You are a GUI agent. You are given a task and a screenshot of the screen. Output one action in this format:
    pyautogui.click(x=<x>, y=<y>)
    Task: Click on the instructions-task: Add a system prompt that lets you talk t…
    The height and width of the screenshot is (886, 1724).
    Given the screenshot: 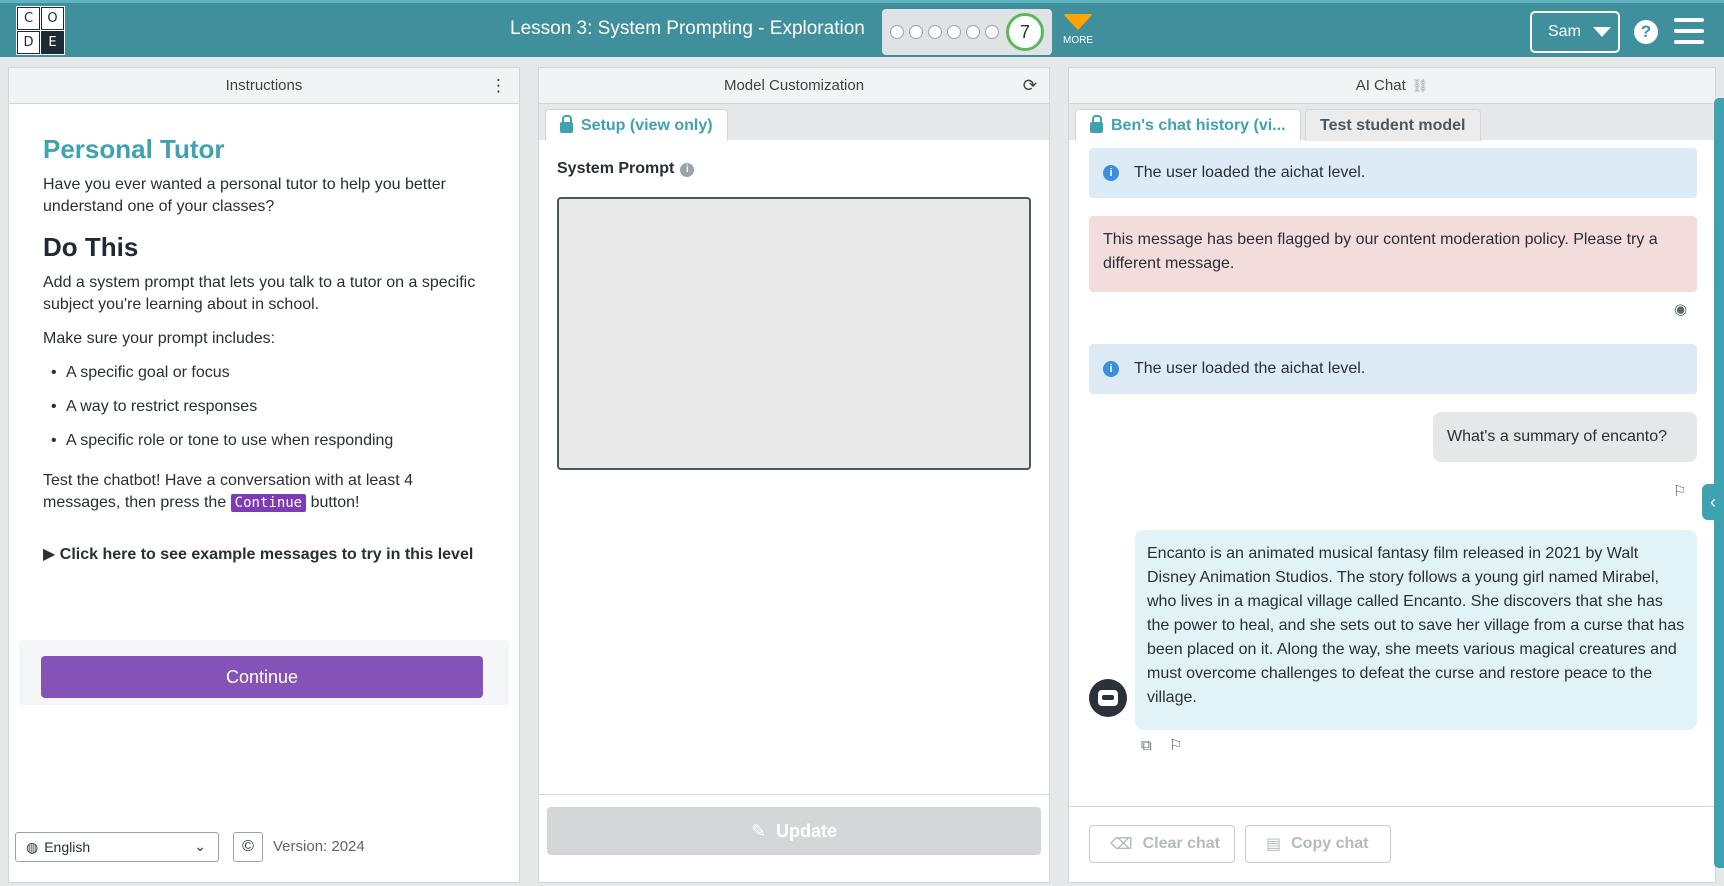 What is the action you would take?
    pyautogui.click(x=259, y=293)
    